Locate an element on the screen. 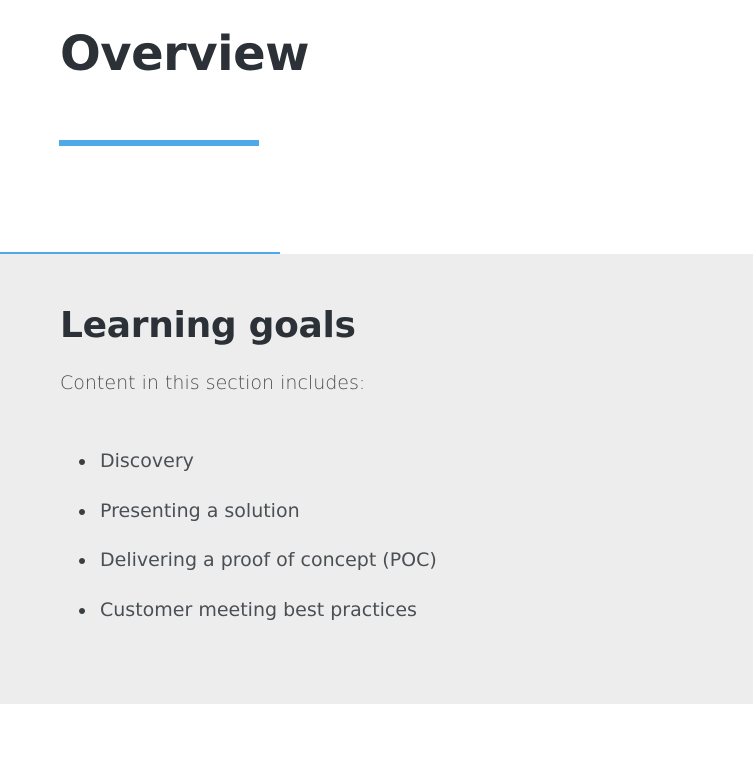 This screenshot has height=779, width=753. list-item-label: Delivering a proof of concept (POC) is located at coordinates (268, 560).